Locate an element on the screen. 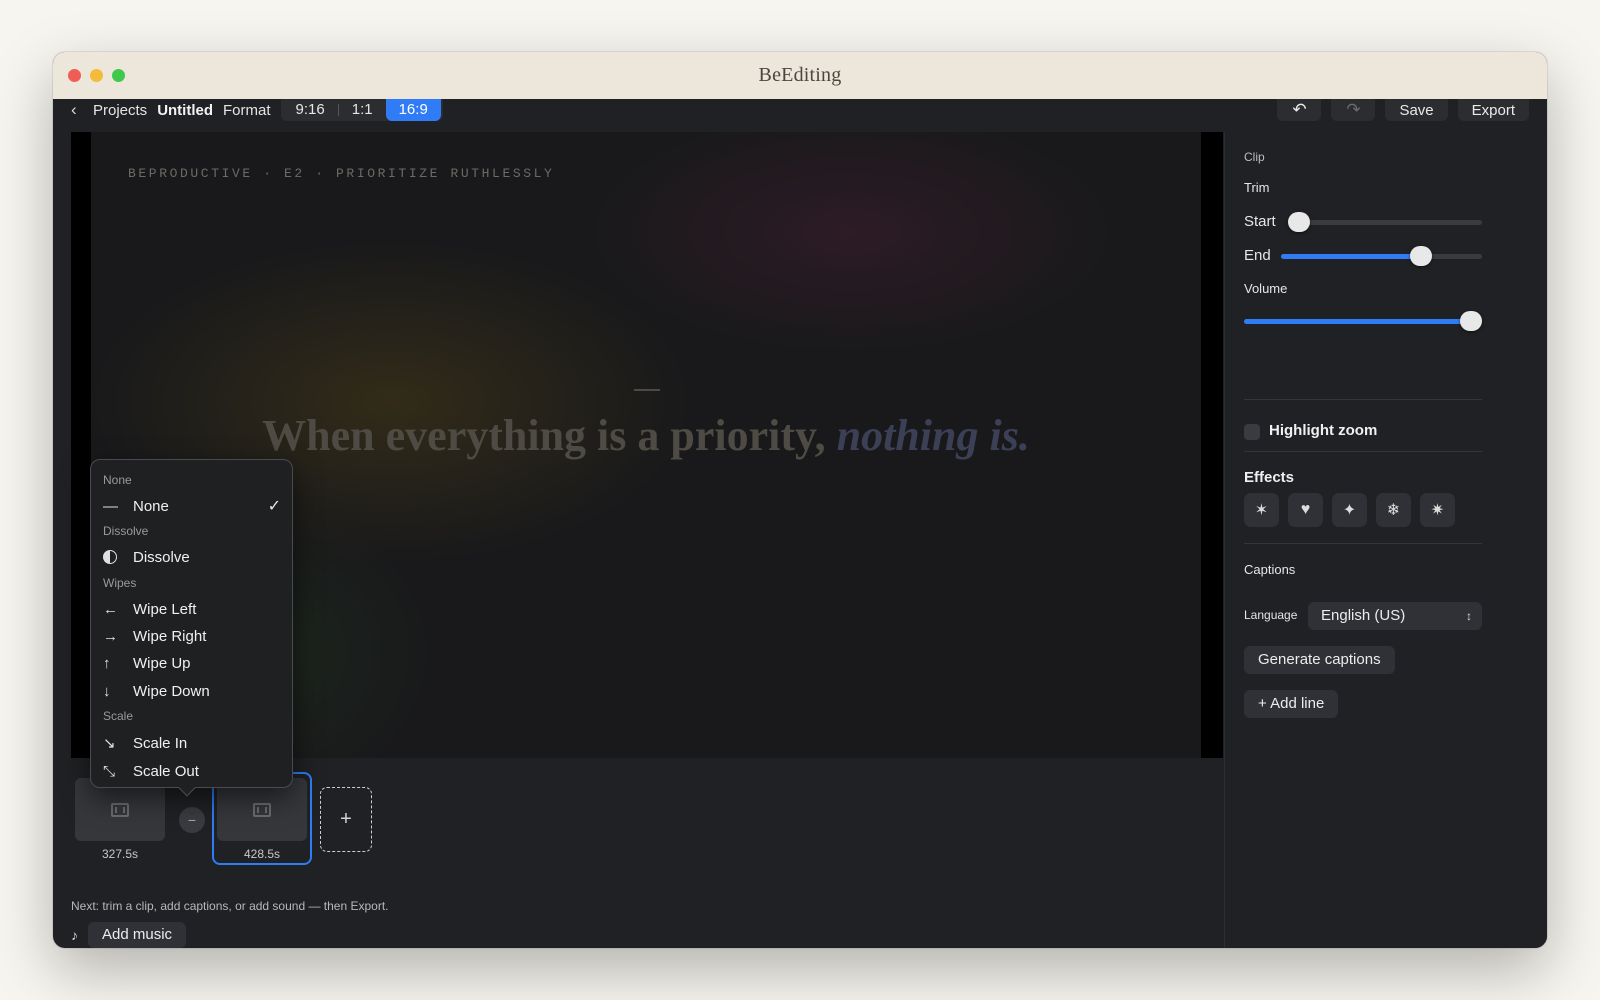 This screenshot has width=1600, height=1000. effects-row: ✶ ♥ ✦ ❄ ✷ is located at coordinates (1349, 510).